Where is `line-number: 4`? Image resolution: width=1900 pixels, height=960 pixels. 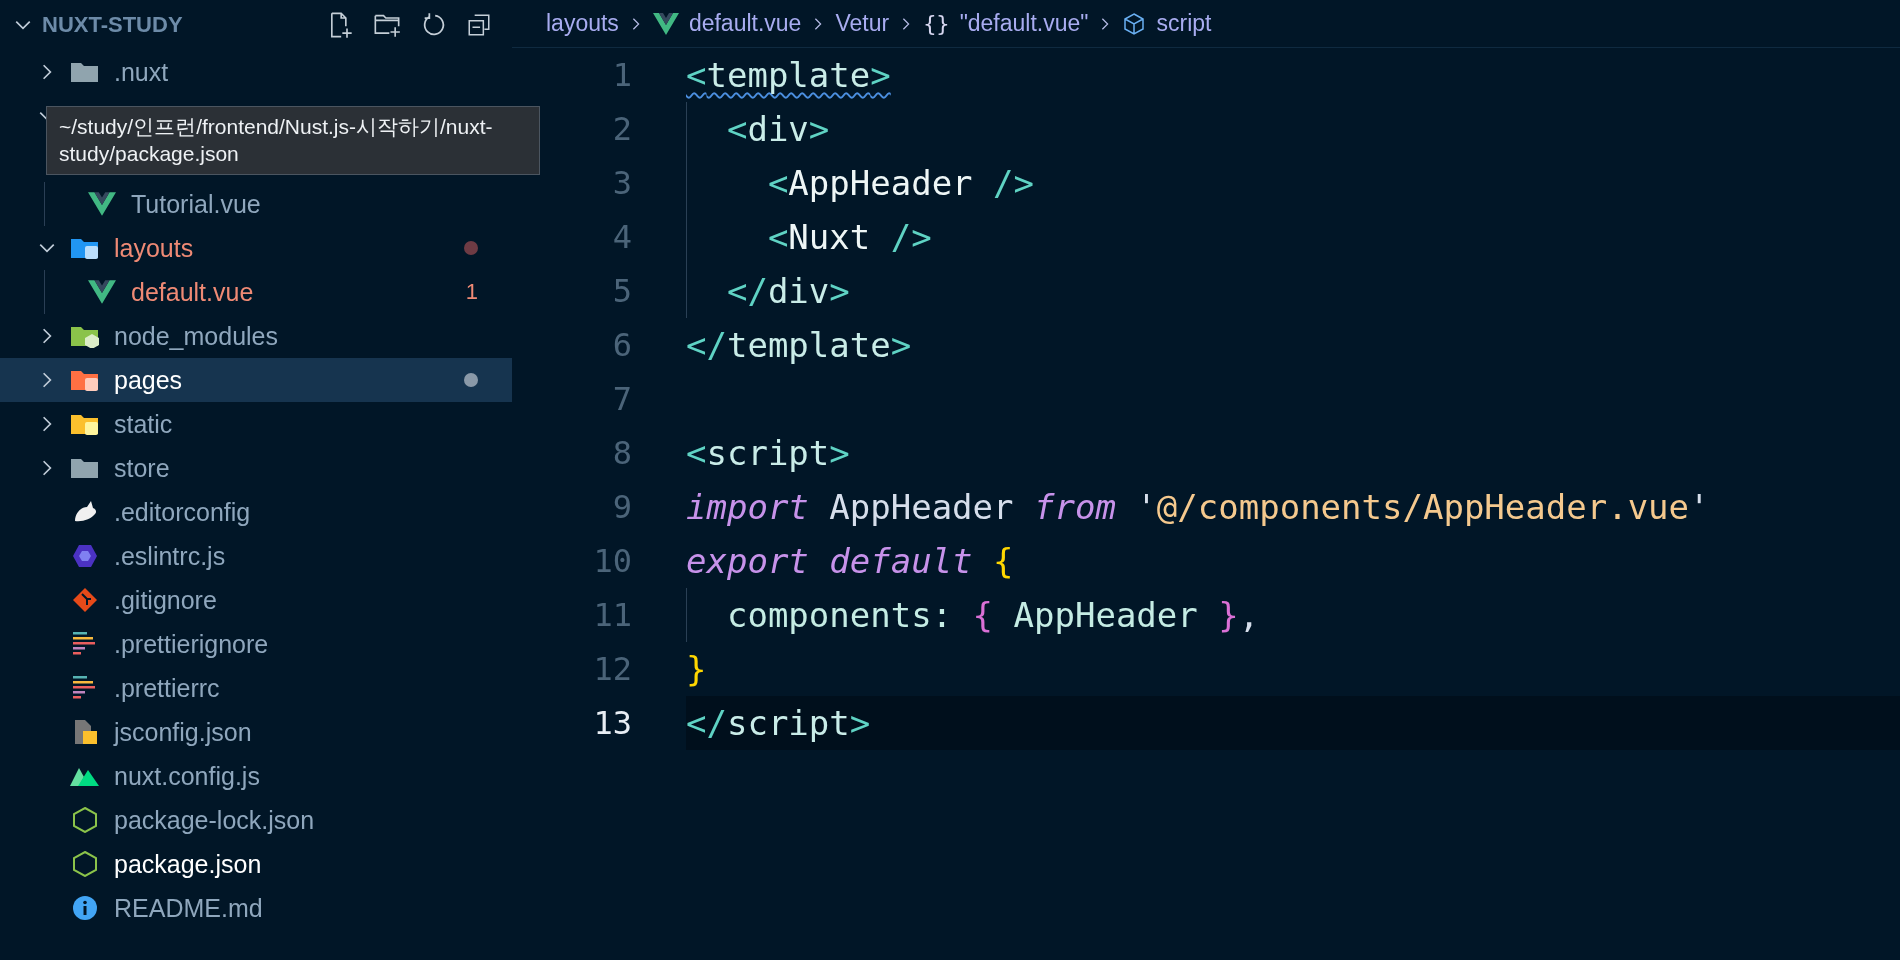 line-number: 4 is located at coordinates (621, 237).